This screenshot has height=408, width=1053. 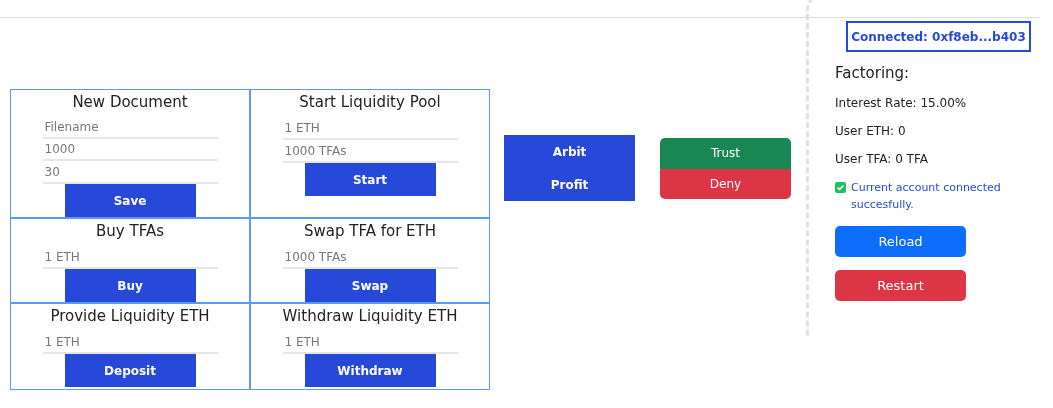 I want to click on action-button: Buy, so click(x=130, y=285).